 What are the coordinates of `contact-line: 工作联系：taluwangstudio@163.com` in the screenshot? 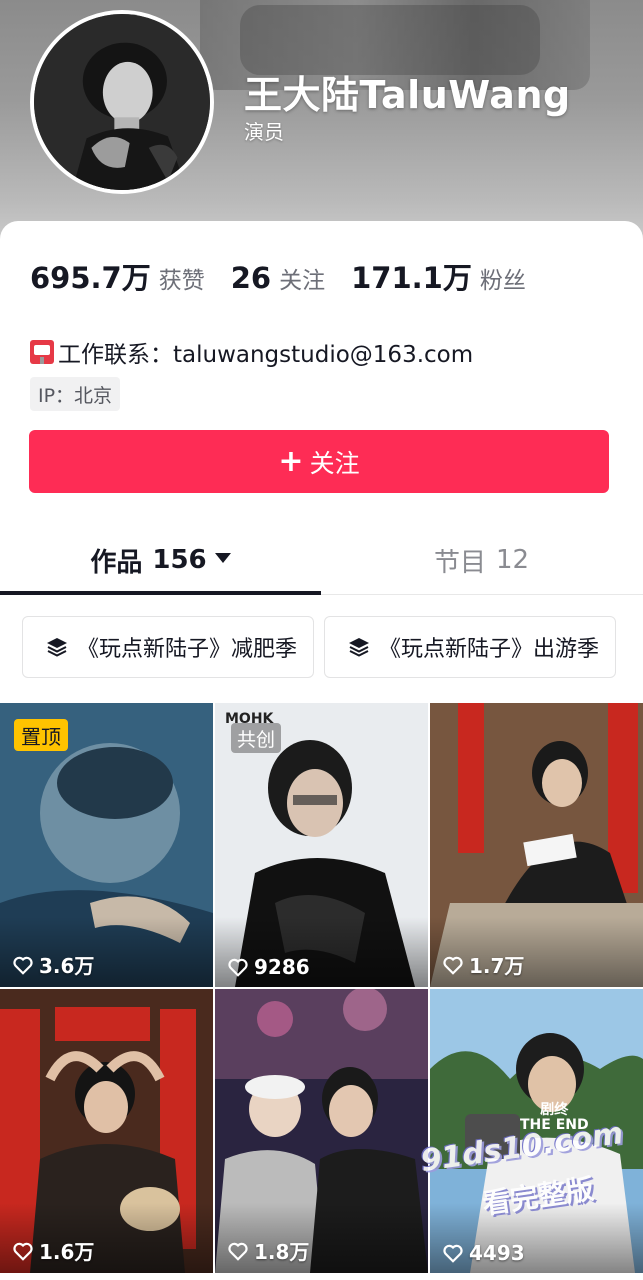 It's located at (251, 352).